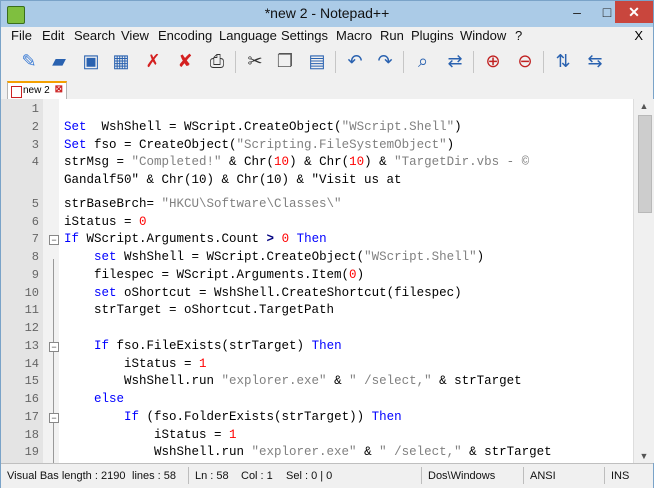 The image size is (654, 488). What do you see at coordinates (214, 276) in the screenshot?
I see `code-text: filespec = WScript.Arguments.Item(0)` at bounding box center [214, 276].